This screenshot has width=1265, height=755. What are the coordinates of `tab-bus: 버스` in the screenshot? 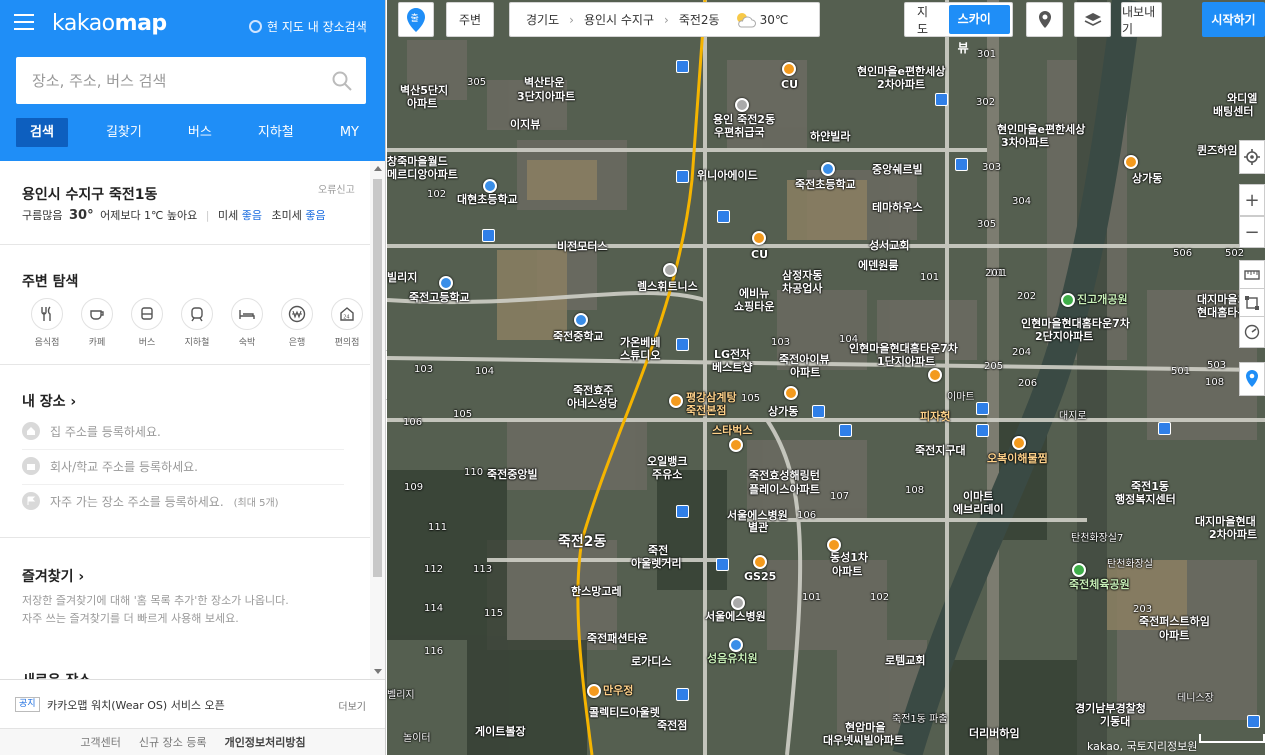 It's located at (200, 132).